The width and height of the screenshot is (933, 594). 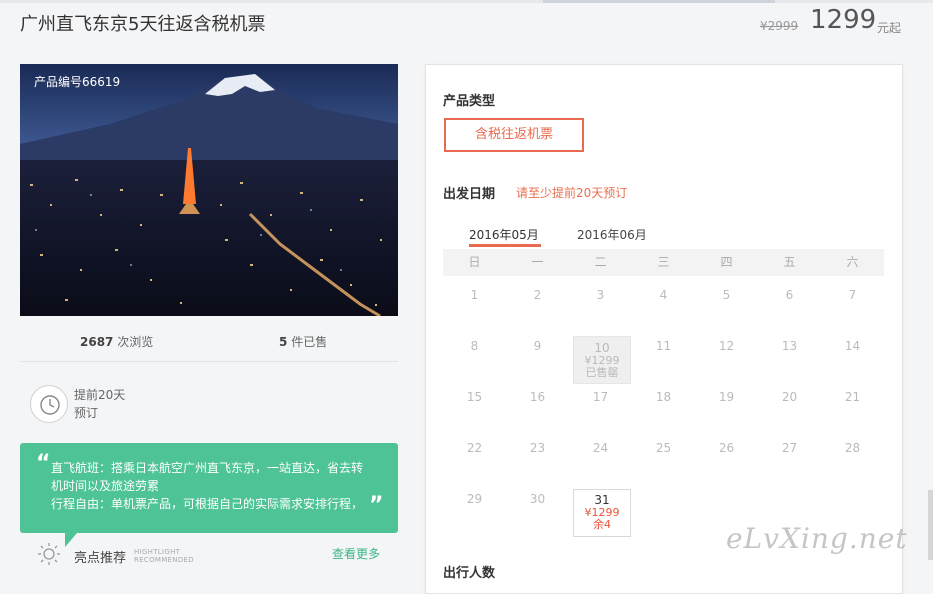 I want to click on sold-day-number: 10, so click(x=602, y=348).